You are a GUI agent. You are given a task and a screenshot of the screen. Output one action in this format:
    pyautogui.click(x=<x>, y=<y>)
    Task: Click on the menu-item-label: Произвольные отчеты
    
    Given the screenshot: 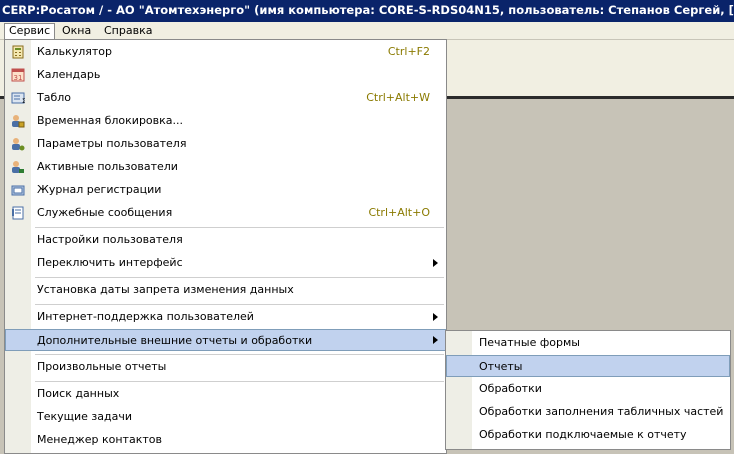 What is the action you would take?
    pyautogui.click(x=102, y=366)
    